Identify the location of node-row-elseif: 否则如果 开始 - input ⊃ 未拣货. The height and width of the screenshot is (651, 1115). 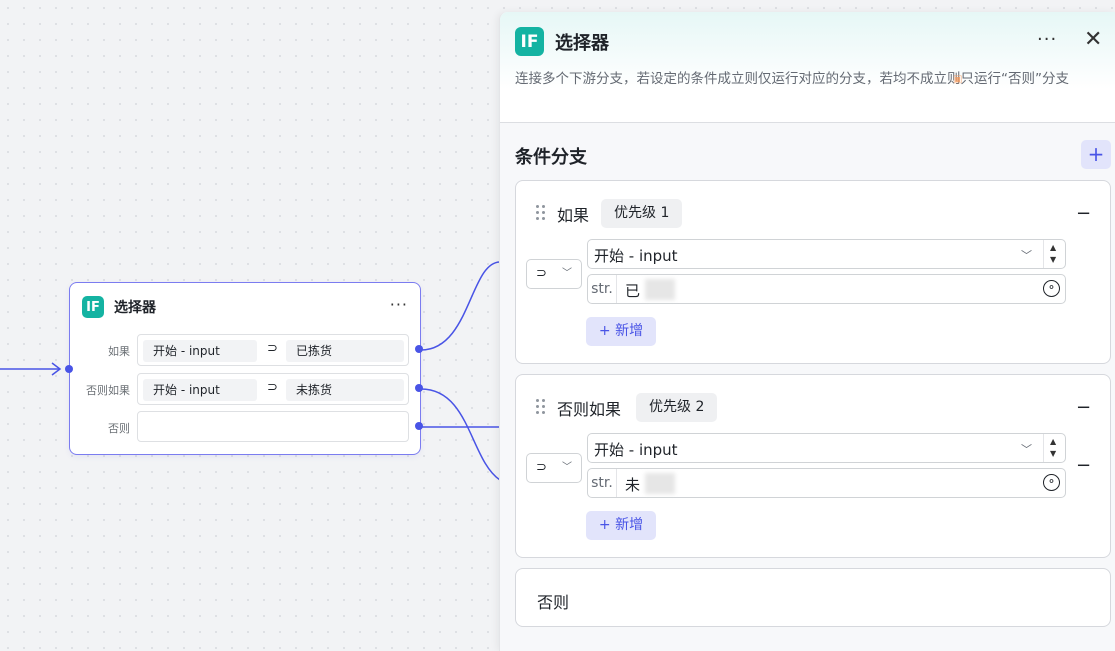
(246, 389).